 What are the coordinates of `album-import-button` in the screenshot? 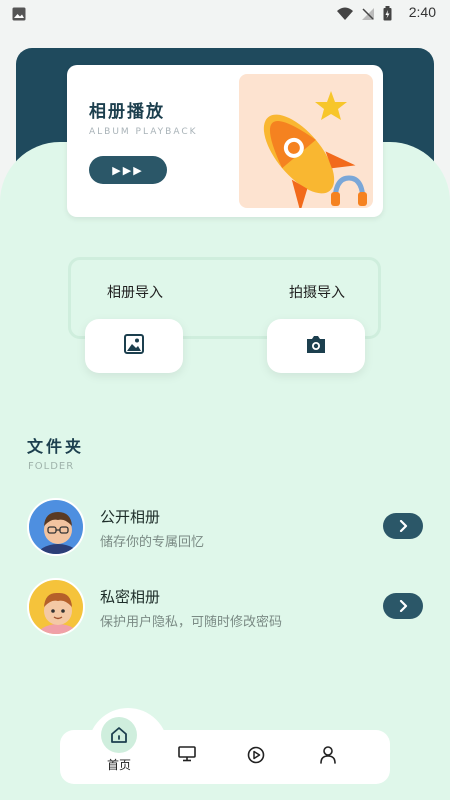 It's located at (134, 346).